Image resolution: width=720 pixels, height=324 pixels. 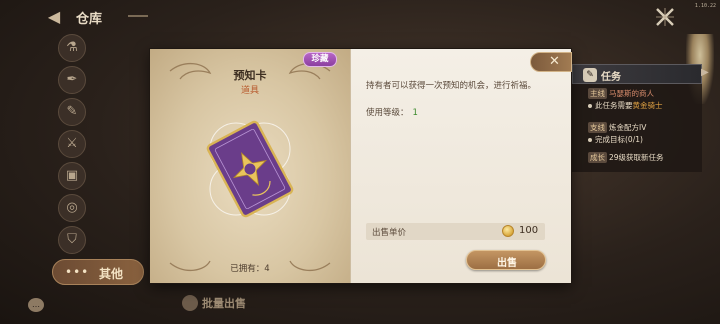 I want to click on task-icon: ✎, so click(x=590, y=75).